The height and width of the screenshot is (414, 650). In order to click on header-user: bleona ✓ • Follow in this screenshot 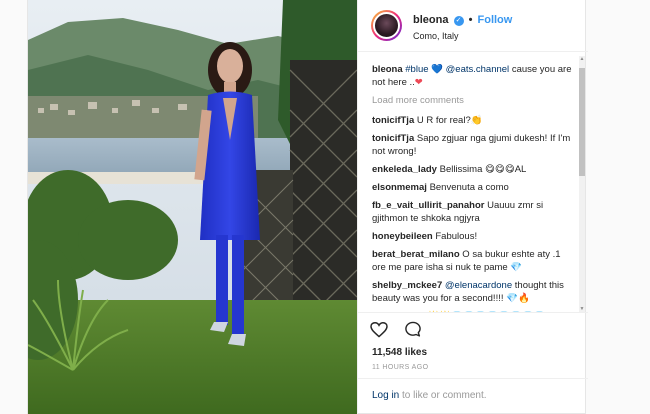, I will do `click(462, 20)`.